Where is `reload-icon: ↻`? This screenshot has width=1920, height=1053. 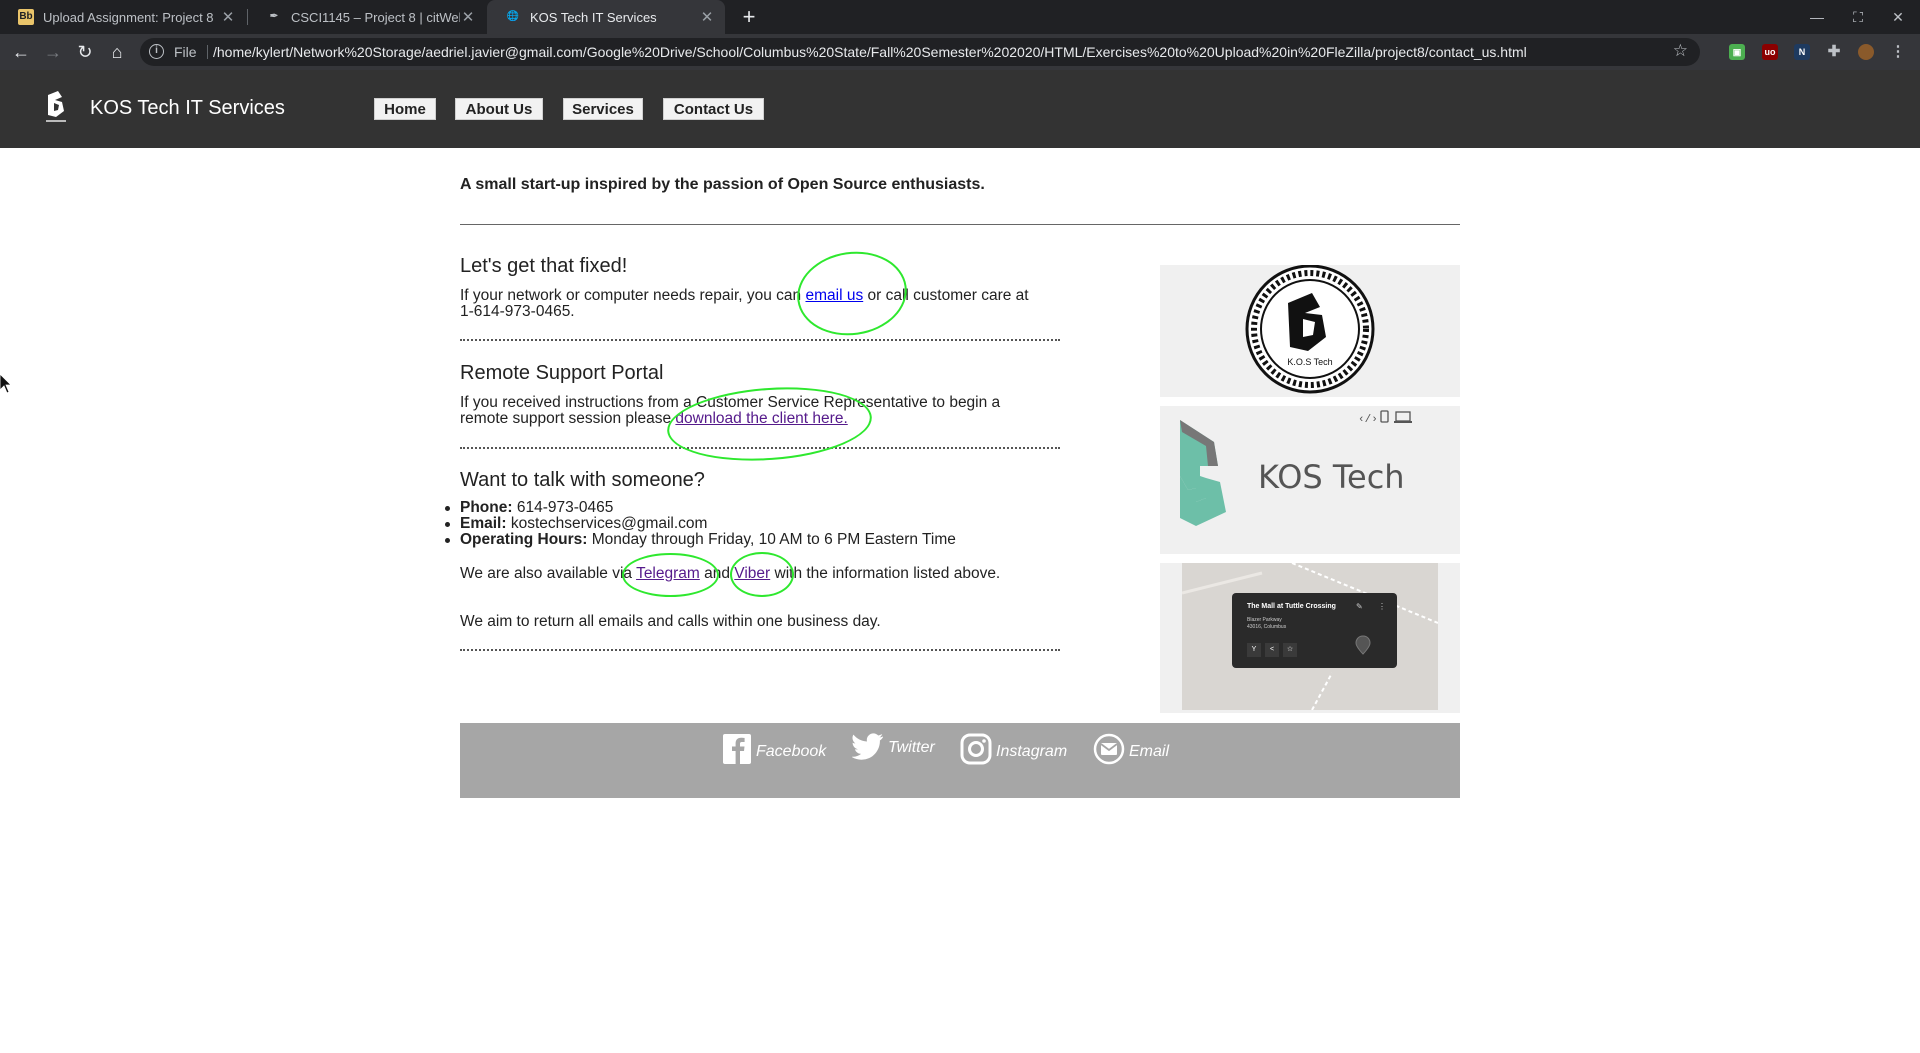
reload-icon: ↻ is located at coordinates (85, 52).